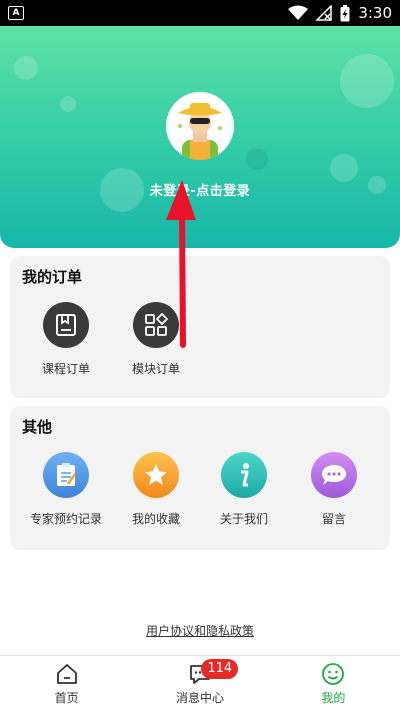  I want to click on modules-icon, so click(156, 324).